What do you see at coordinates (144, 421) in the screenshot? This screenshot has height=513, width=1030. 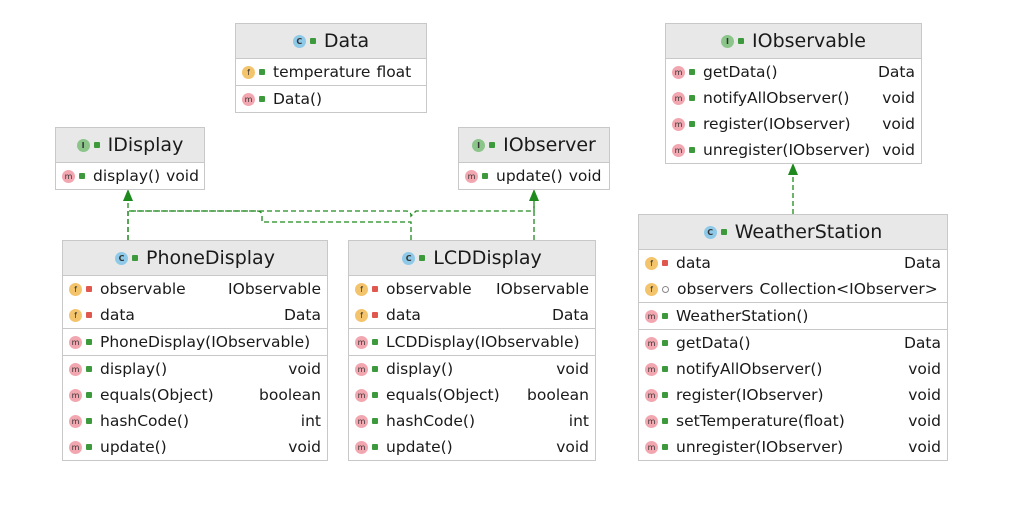 I see `member-name: hashCode()` at bounding box center [144, 421].